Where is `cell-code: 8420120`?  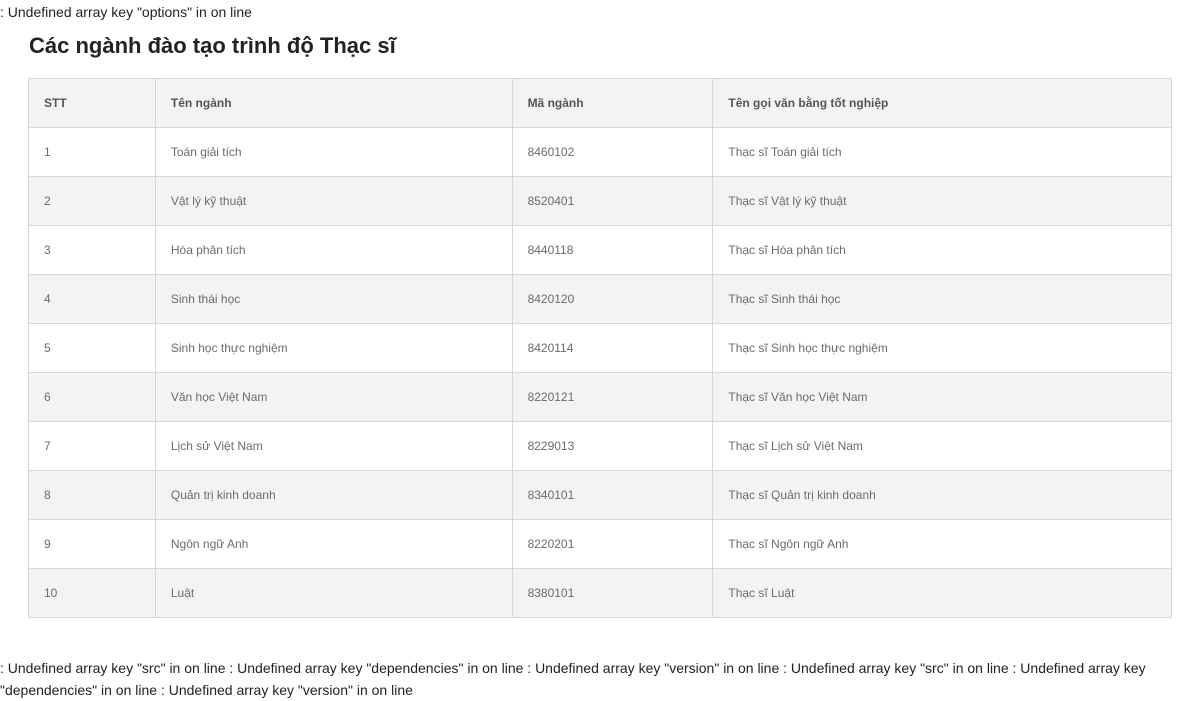 cell-code: 8420120 is located at coordinates (612, 299).